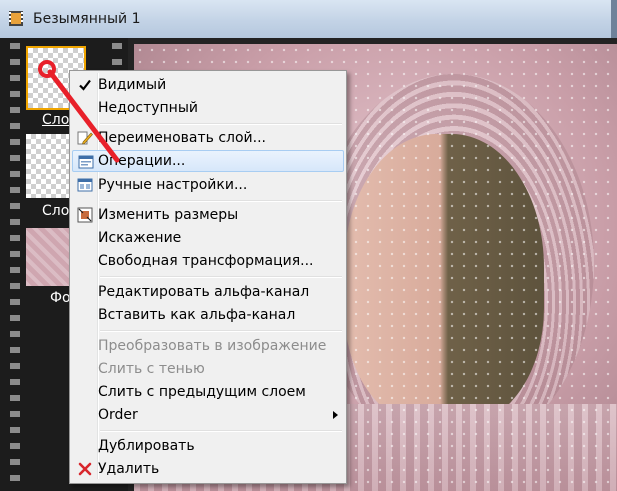  Describe the element at coordinates (16, 18) in the screenshot. I see `film-icon` at that location.